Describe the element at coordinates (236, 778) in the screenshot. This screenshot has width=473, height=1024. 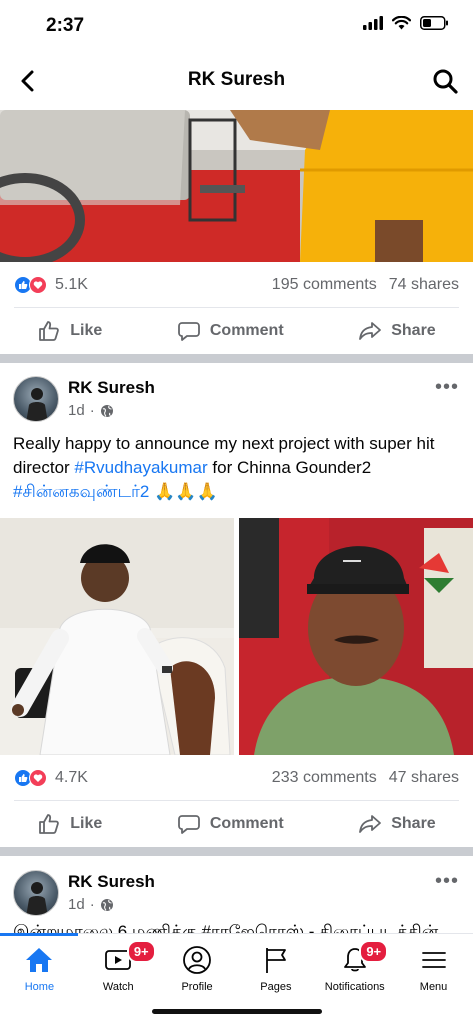
I see `post-stats: 4.7K 233 comments 47 shares` at that location.